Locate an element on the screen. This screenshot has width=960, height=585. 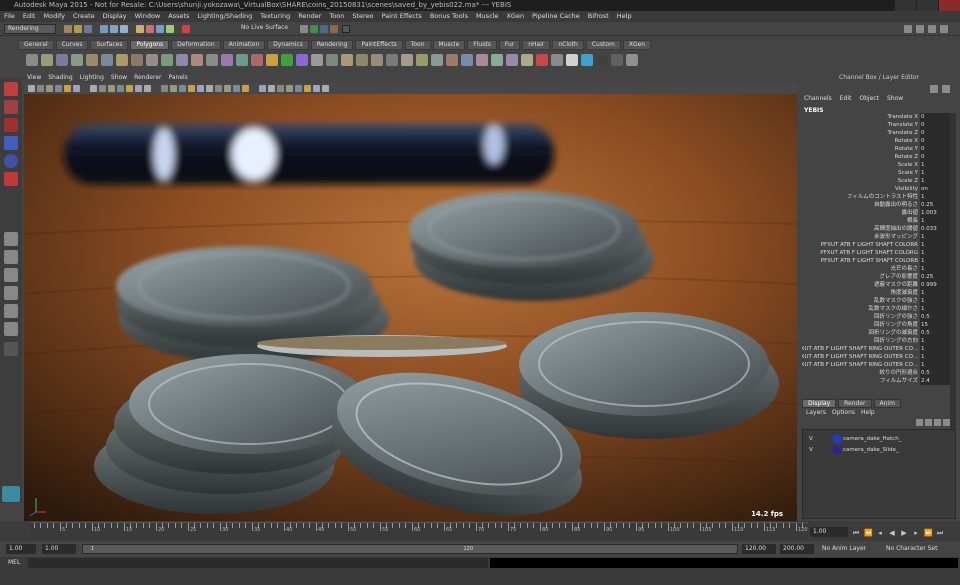
auto-map-icon is located at coordinates (602, 60).